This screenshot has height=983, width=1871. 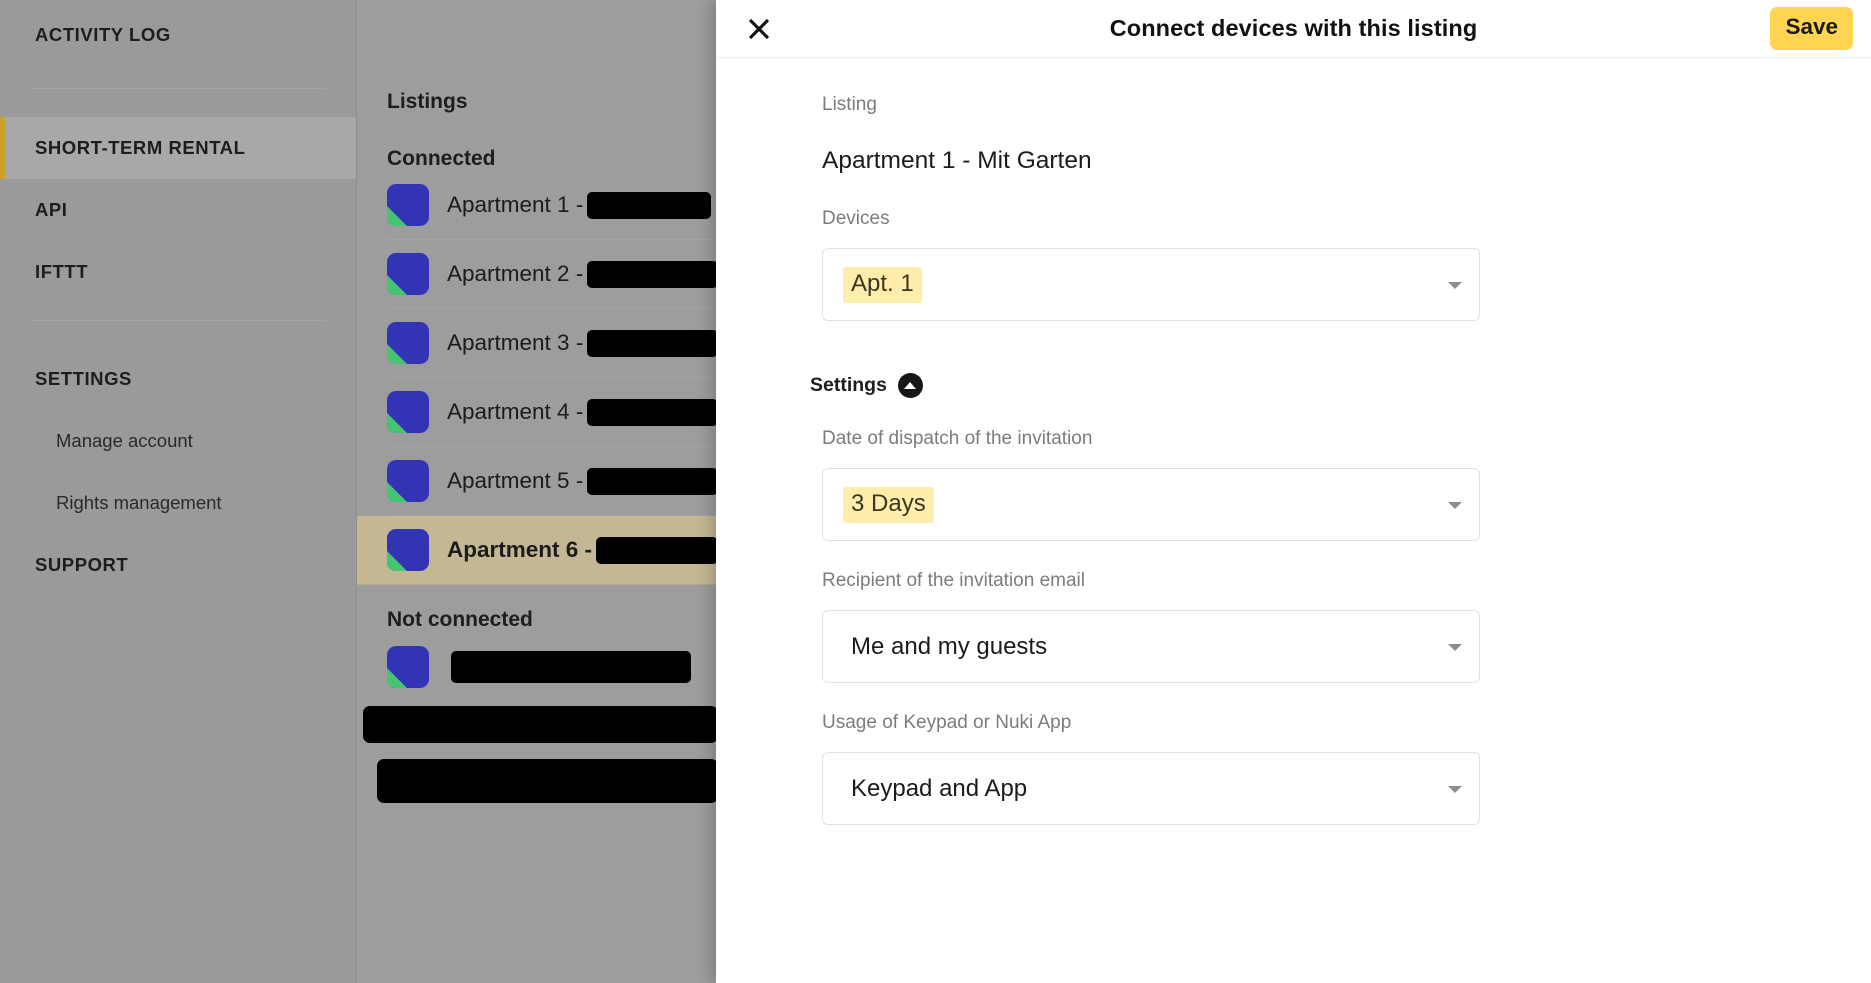 I want to click on listing-field-label: Listing, so click(x=849, y=104).